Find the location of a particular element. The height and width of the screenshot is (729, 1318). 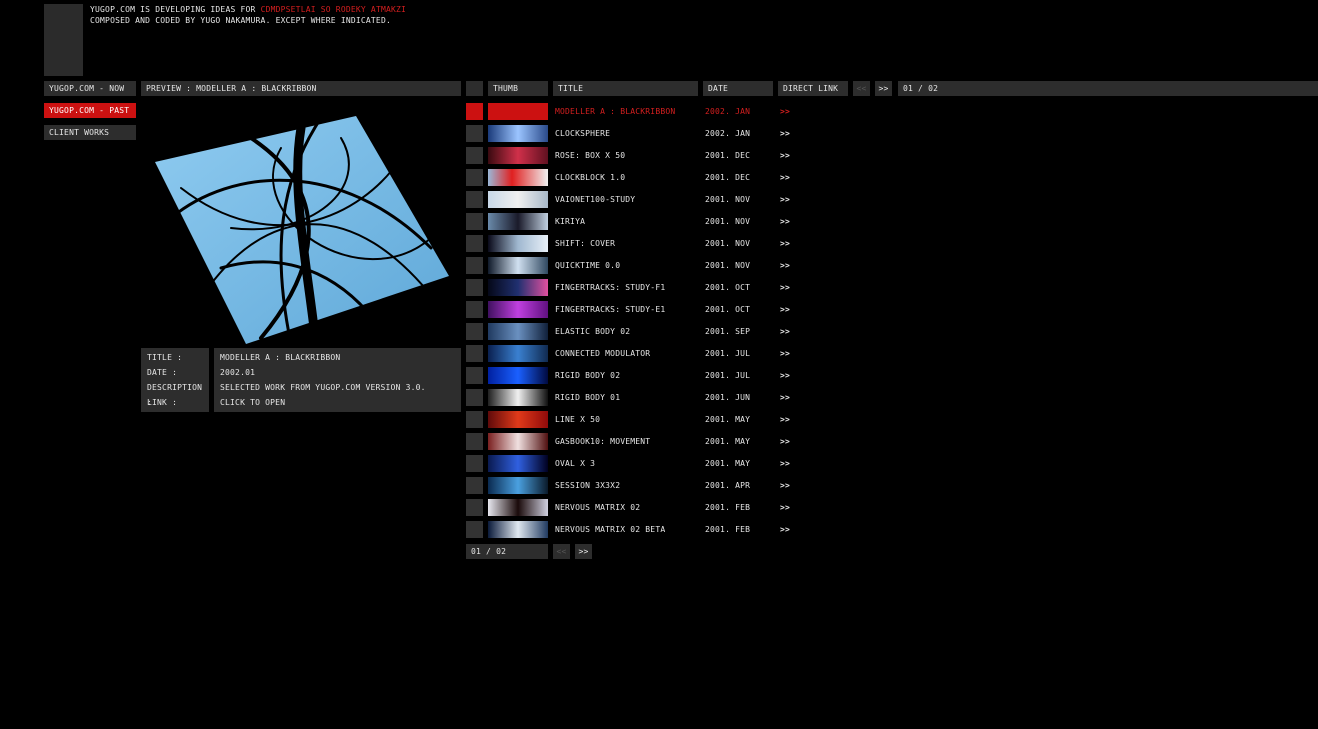

value-link: CLICK TO OPEN is located at coordinates (337, 402).